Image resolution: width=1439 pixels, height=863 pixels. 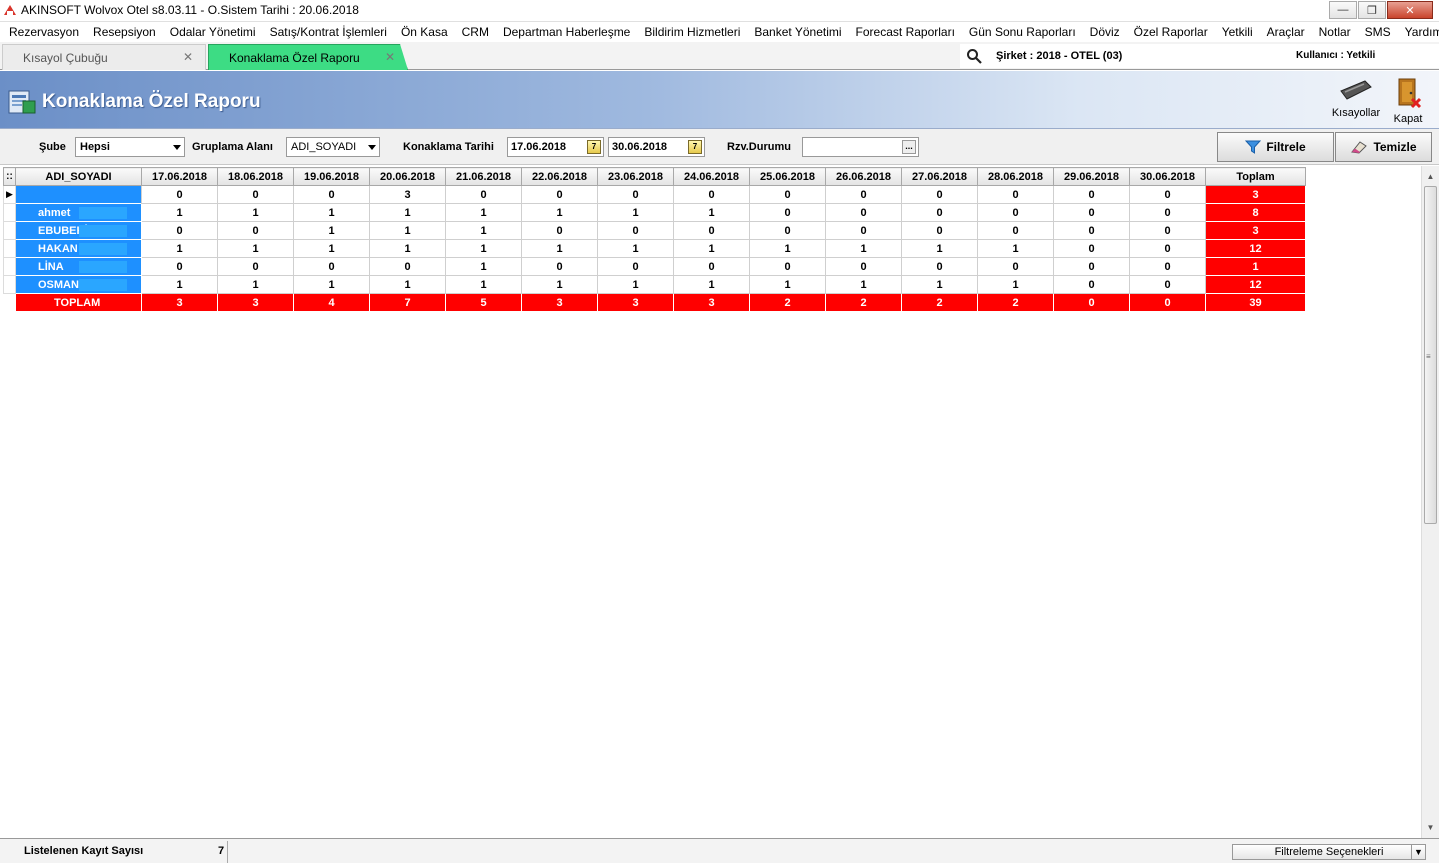 I want to click on column-header-name: ADI_SOYADI, so click(x=78, y=176).